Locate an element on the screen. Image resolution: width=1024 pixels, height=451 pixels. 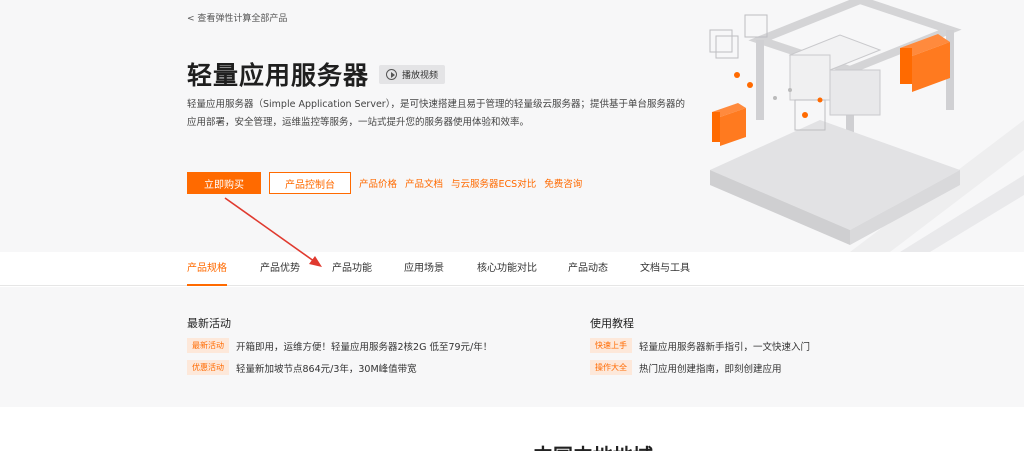
tutorials-title: 使用教程 is located at coordinates (612, 323).